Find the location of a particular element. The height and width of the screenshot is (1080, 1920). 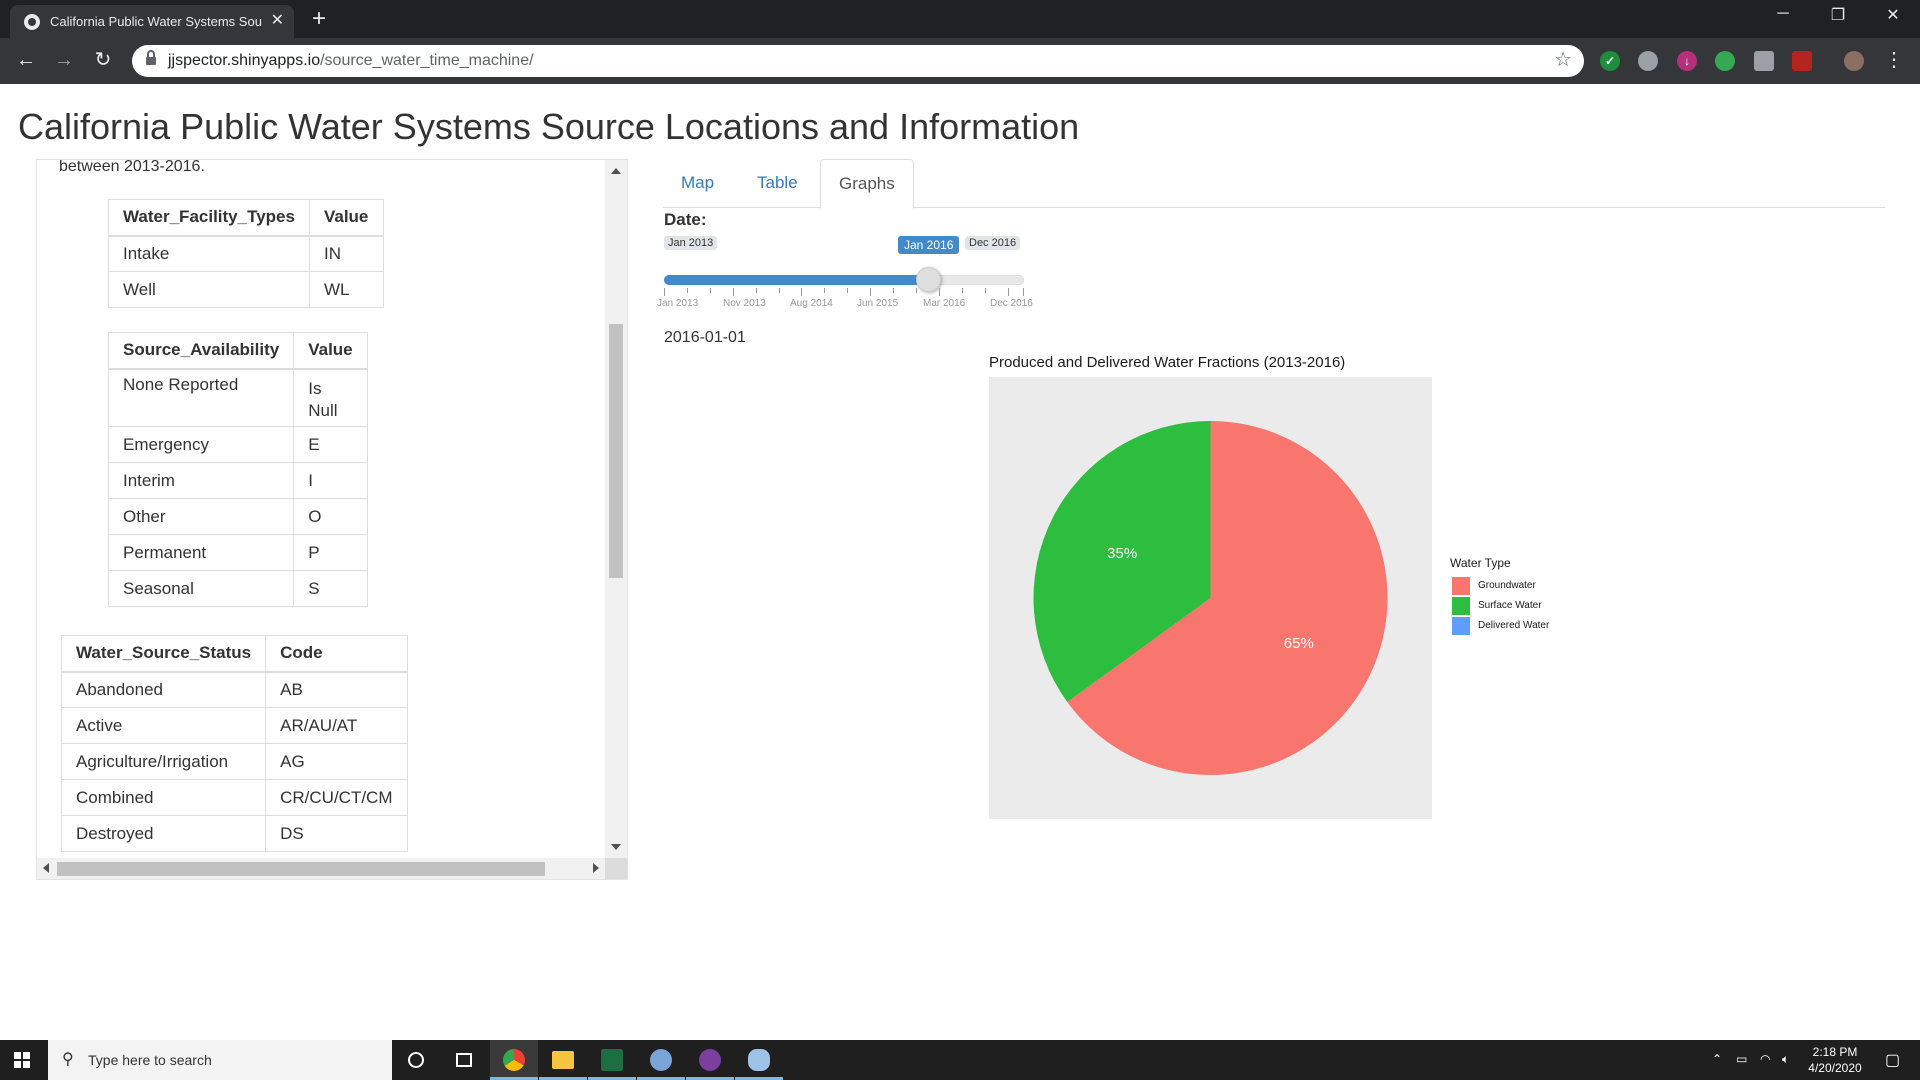

table-cell: Agriculture/Irrigation is located at coordinates (163, 761).